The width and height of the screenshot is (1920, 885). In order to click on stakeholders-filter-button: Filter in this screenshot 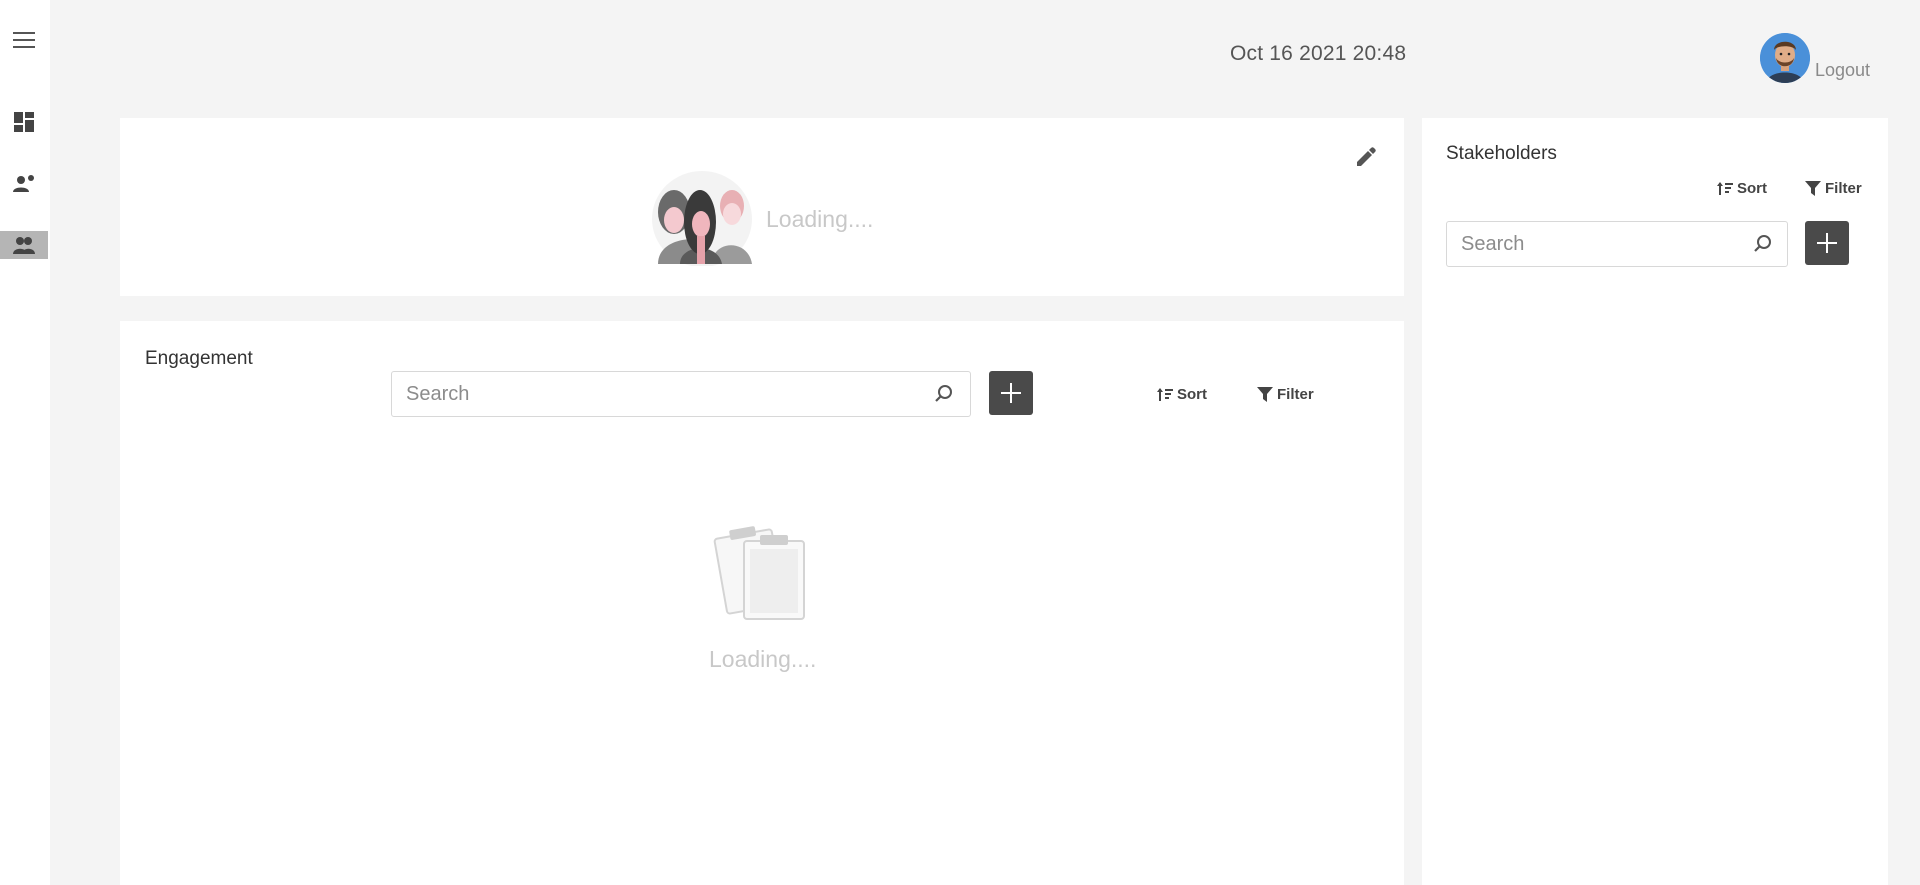, I will do `click(1833, 188)`.